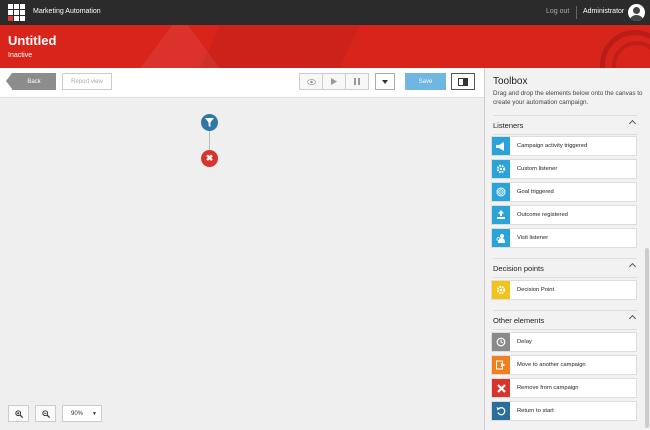  I want to click on return-icon, so click(501, 411).